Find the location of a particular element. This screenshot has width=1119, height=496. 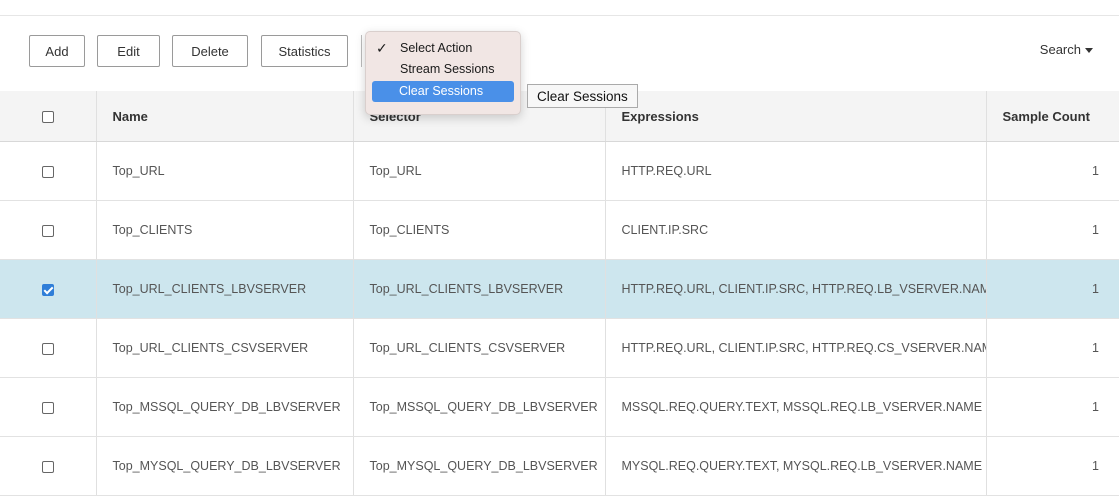

menu-item-clear-sessions: Clear Sessions is located at coordinates (443, 91).